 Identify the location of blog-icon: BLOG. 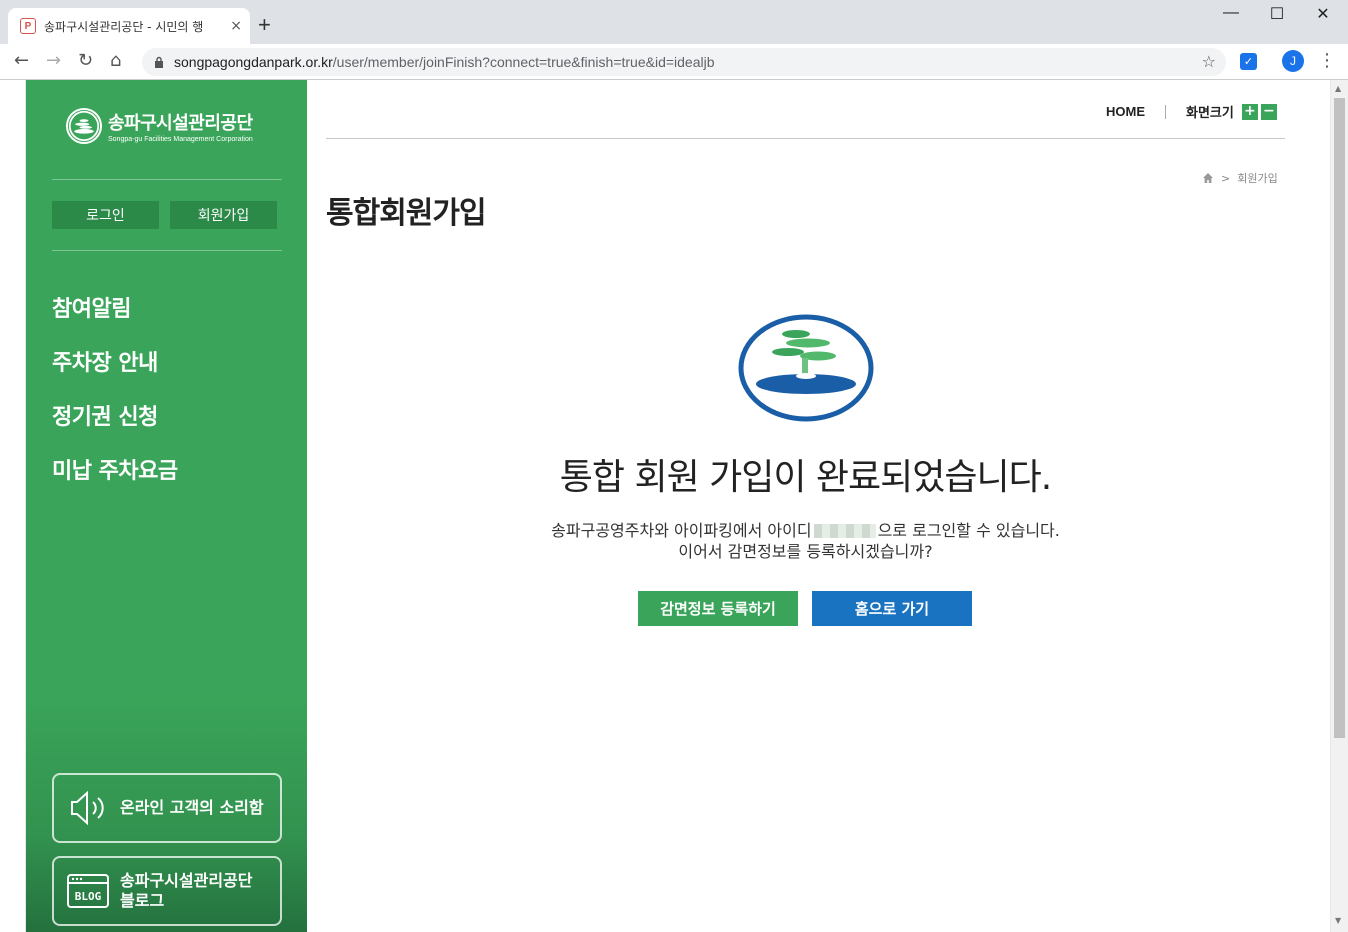
(88, 891).